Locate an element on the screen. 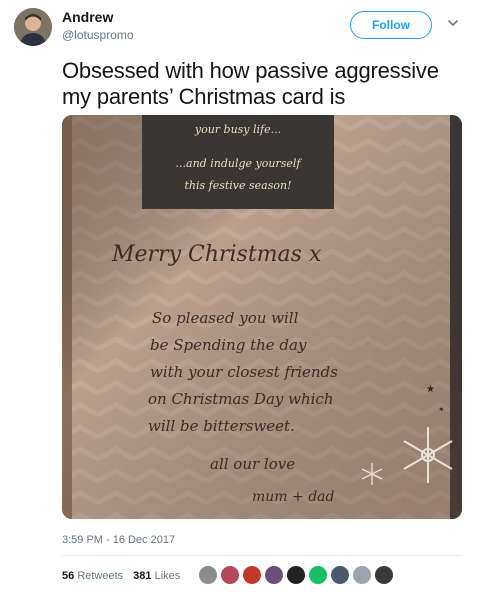 The image size is (486, 592). retweets-stat: 56 Retweets is located at coordinates (92, 576).